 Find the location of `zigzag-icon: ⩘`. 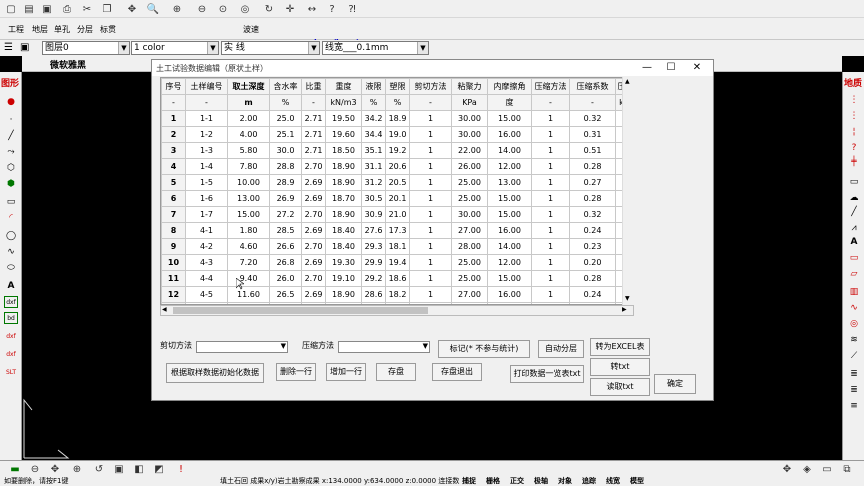

zigzag-icon: ⩘ is located at coordinates (854, 228).